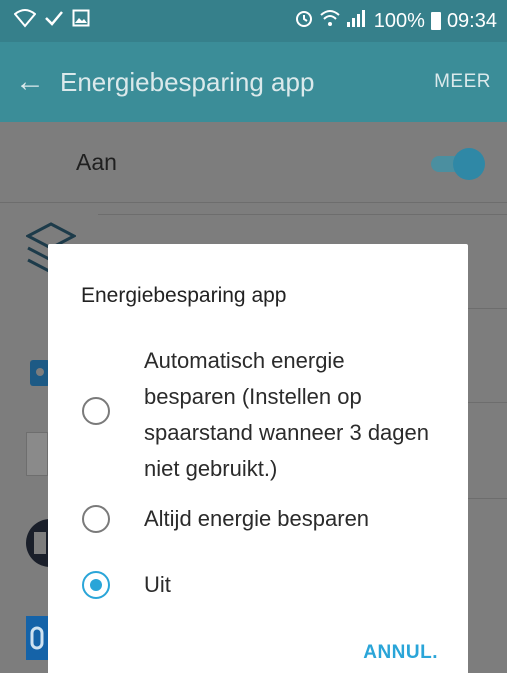 The image size is (507, 673). Describe the element at coordinates (400, 653) in the screenshot. I see `cancel-button: ANNUL.` at that location.